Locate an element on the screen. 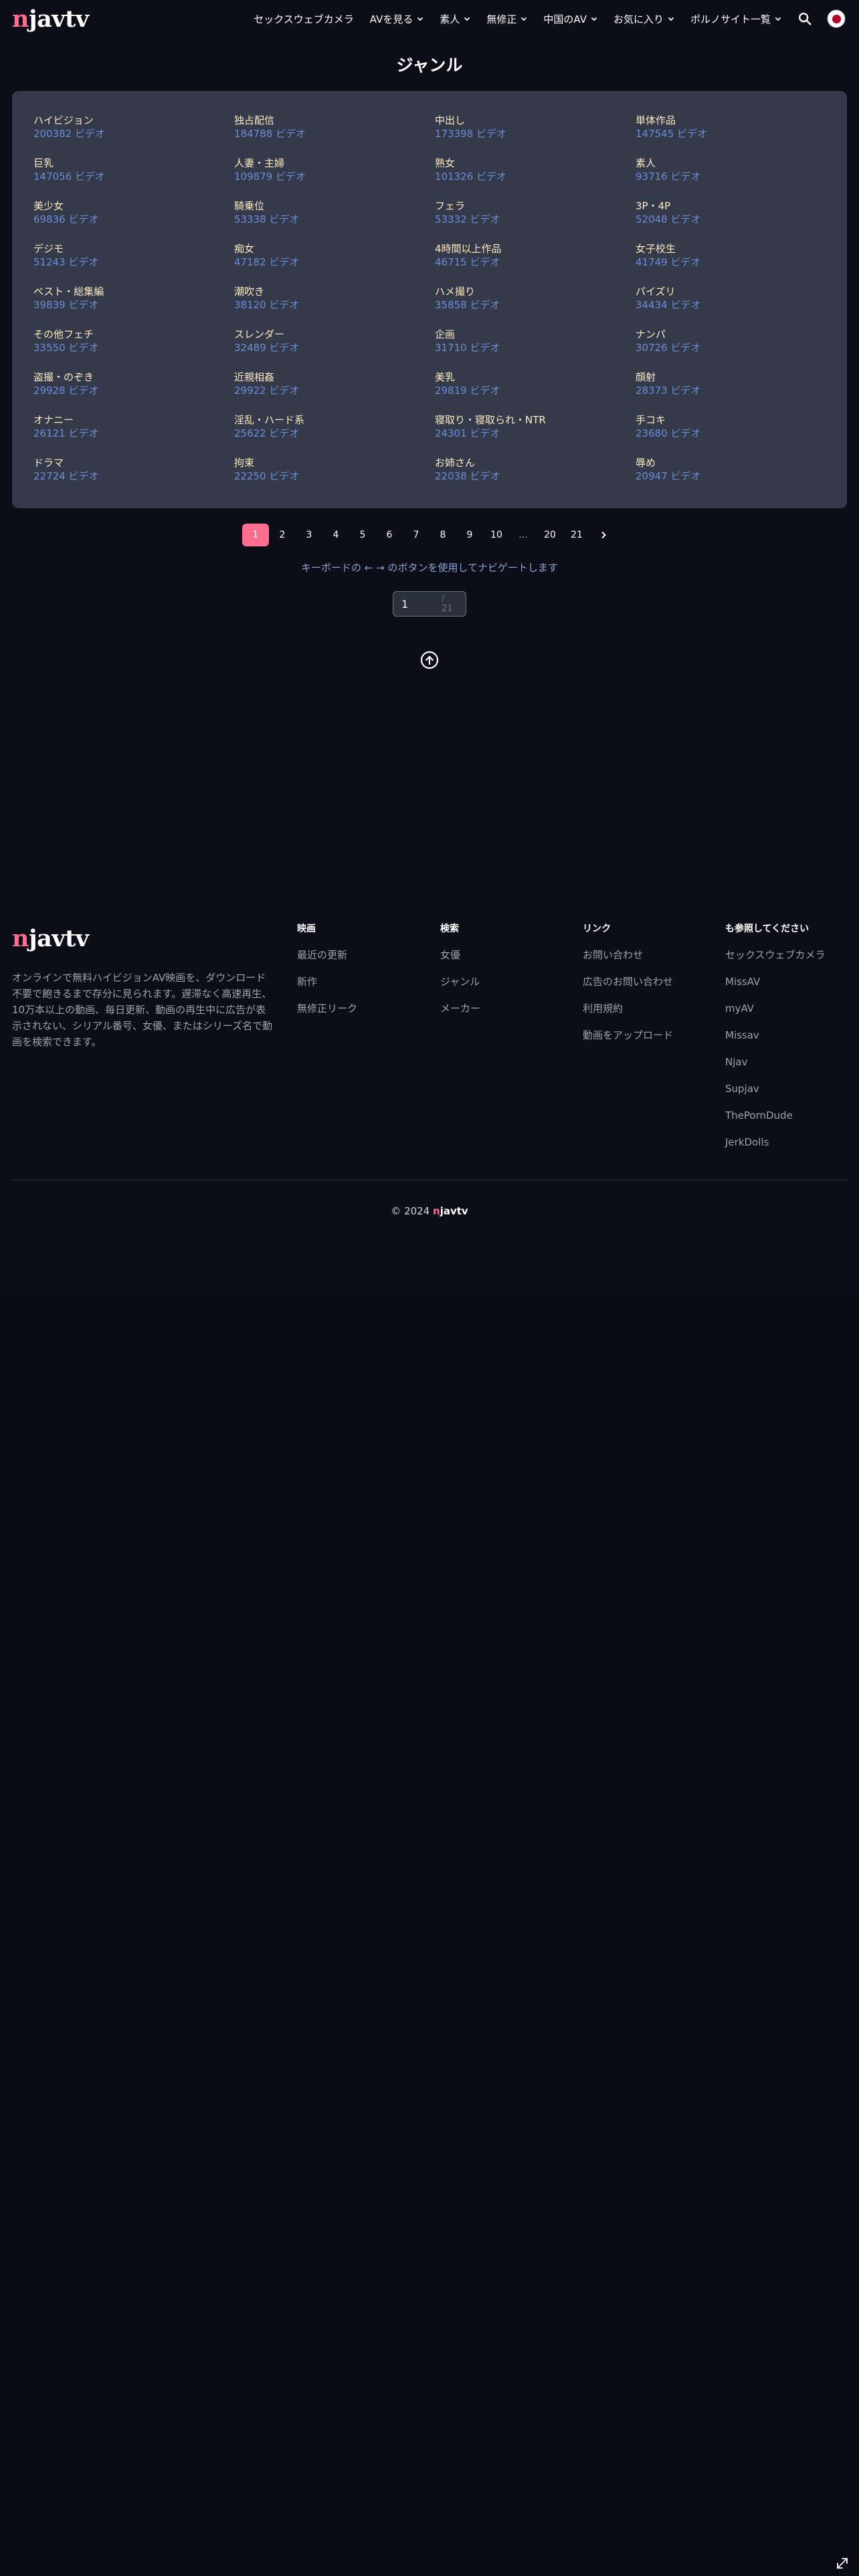 This screenshot has width=859, height=2576. genre-item: 痴女 47182 ビデオ is located at coordinates (334, 263).